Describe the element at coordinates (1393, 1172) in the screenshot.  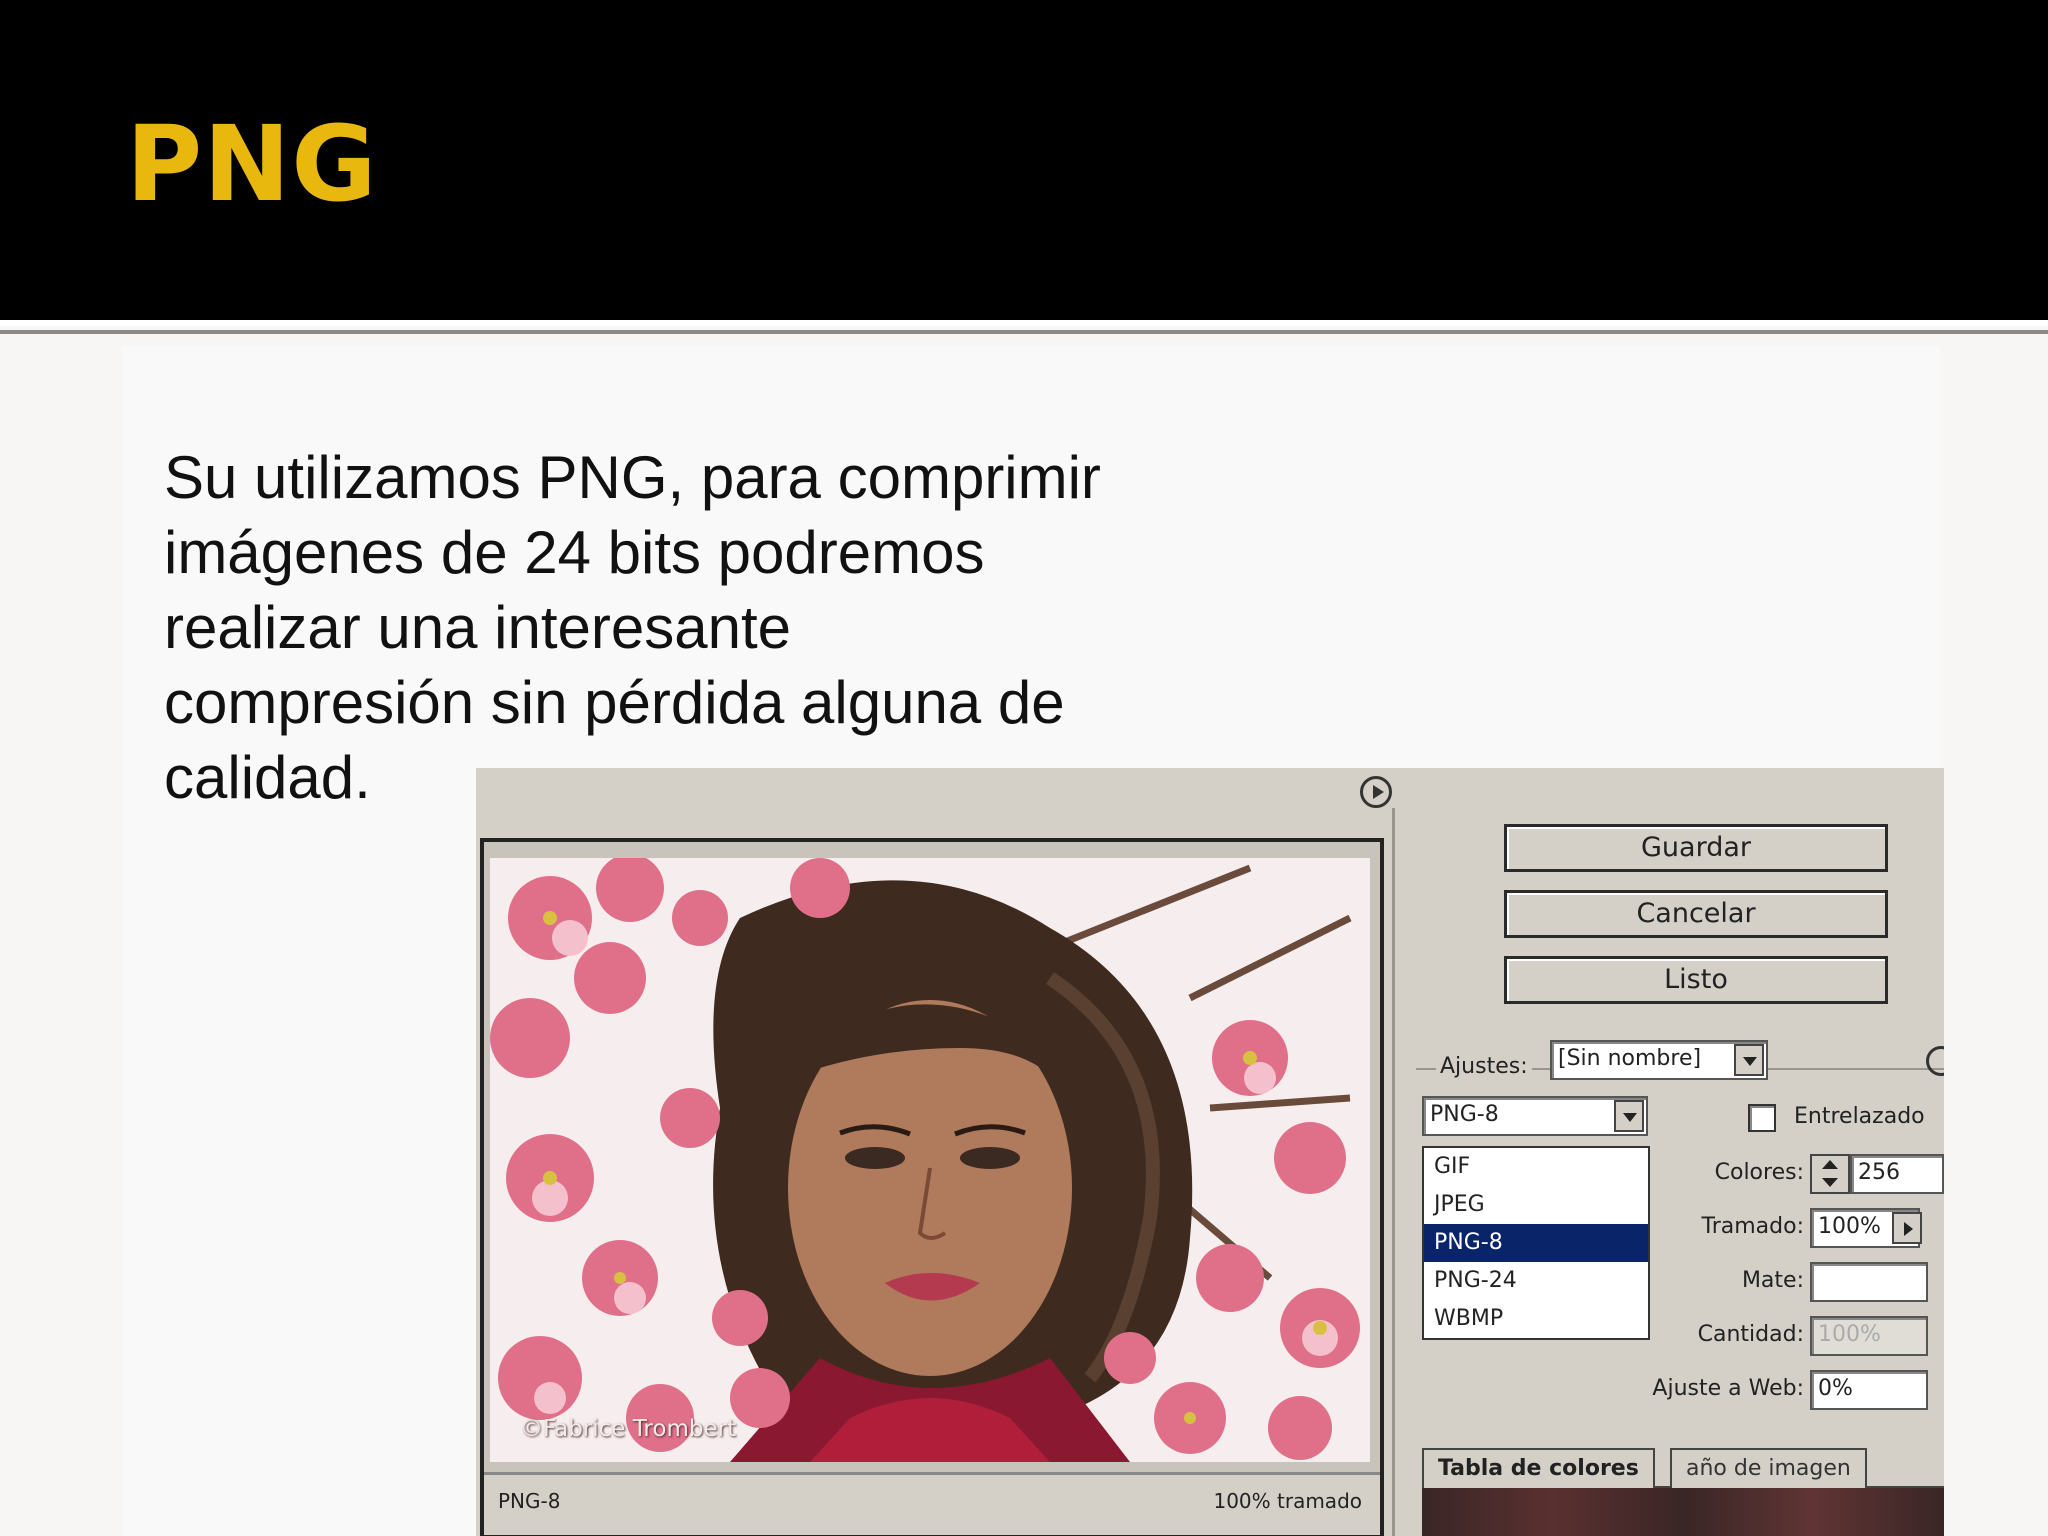
I see `panel-divider` at that location.